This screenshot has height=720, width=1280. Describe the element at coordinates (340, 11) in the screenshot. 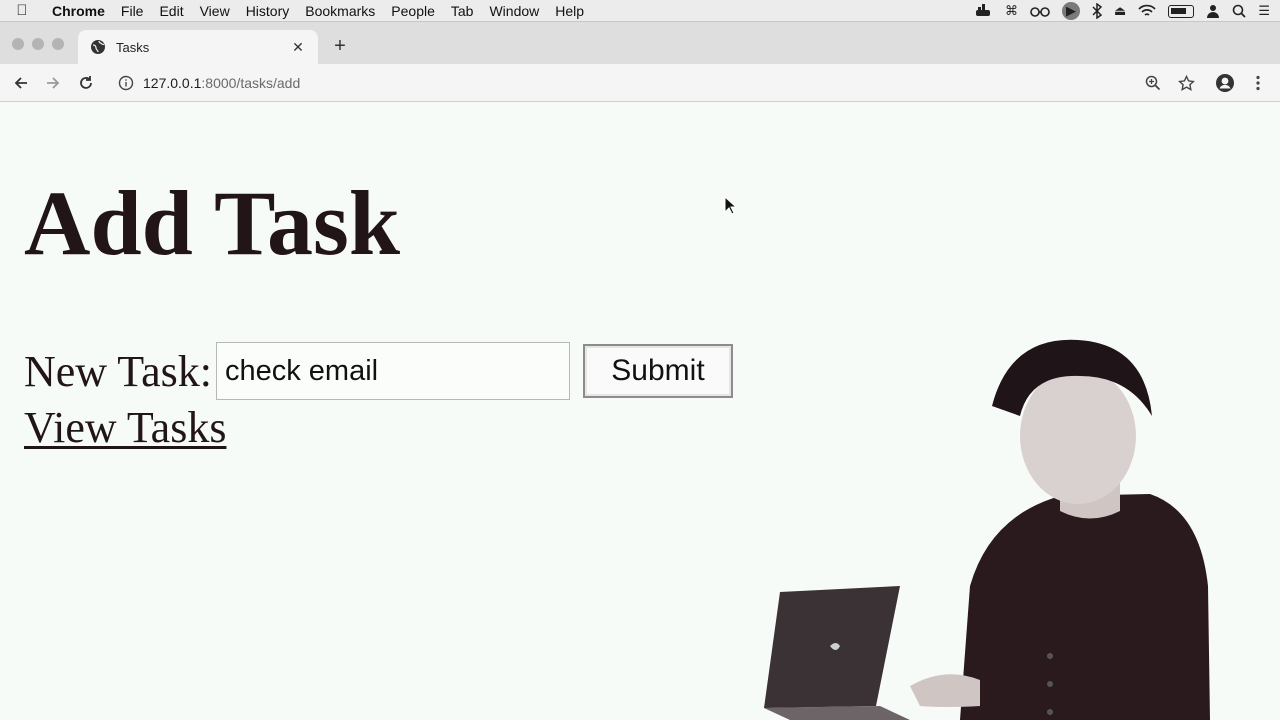

I see `menu-bookmarks: Bookmarks` at that location.